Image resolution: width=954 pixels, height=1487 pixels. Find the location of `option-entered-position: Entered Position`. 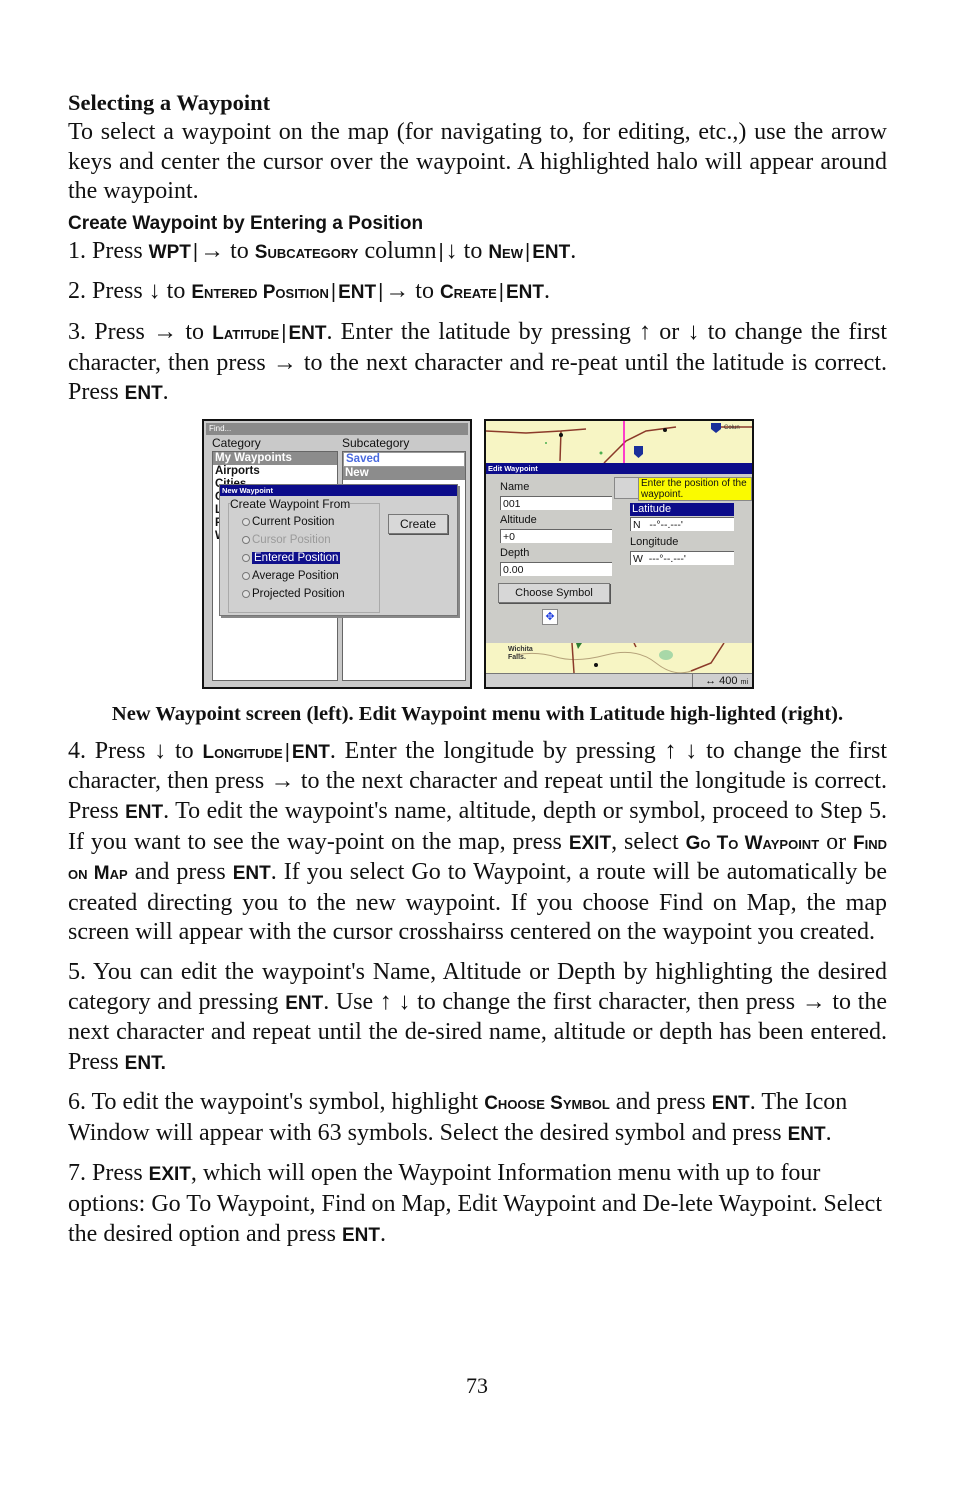

option-entered-position: Entered Position is located at coordinates (291, 557).